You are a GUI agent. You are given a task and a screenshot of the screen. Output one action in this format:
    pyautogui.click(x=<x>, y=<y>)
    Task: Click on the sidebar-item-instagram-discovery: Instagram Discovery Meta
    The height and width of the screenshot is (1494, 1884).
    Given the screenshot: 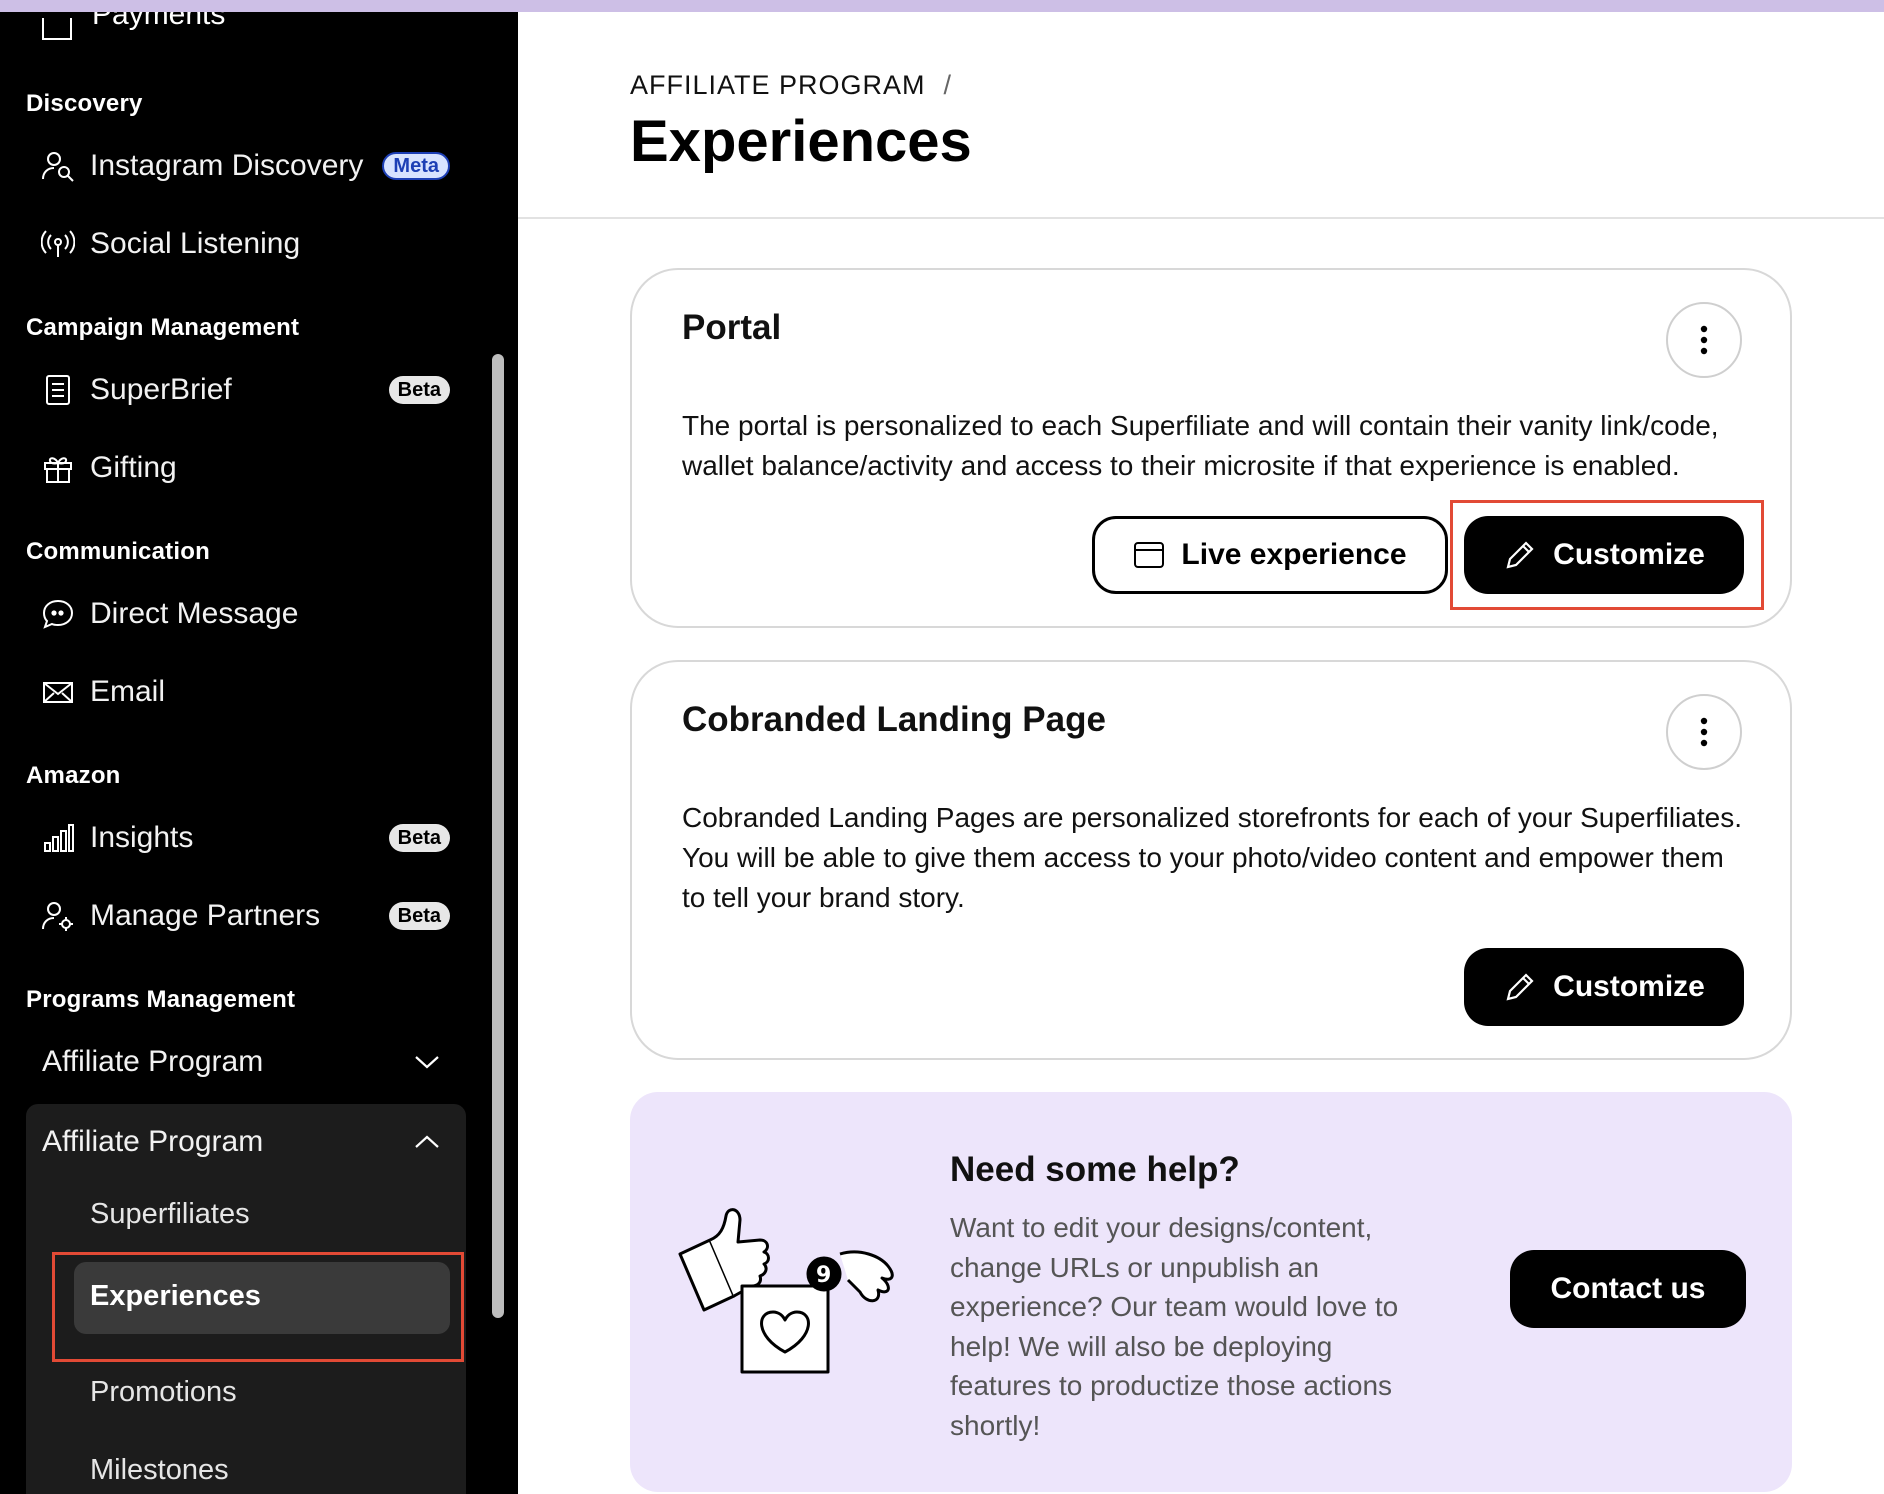 What is the action you would take?
    pyautogui.click(x=250, y=166)
    